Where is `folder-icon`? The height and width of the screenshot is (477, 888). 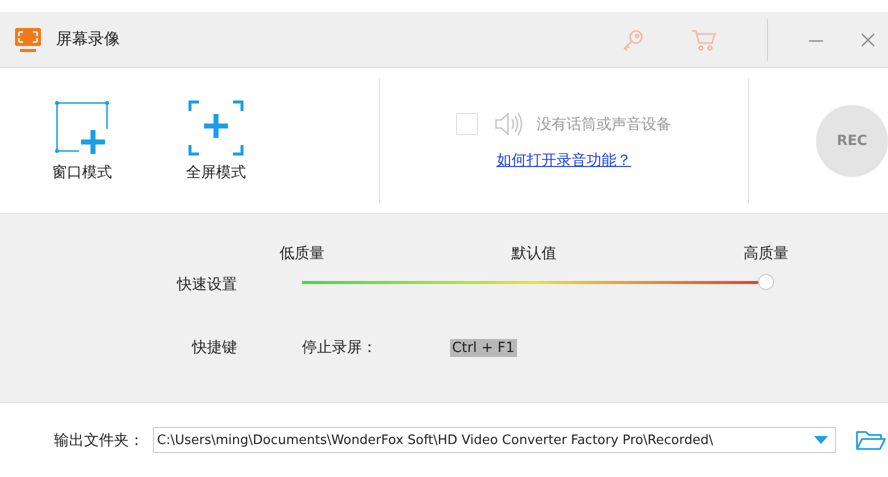
folder-icon is located at coordinates (871, 440).